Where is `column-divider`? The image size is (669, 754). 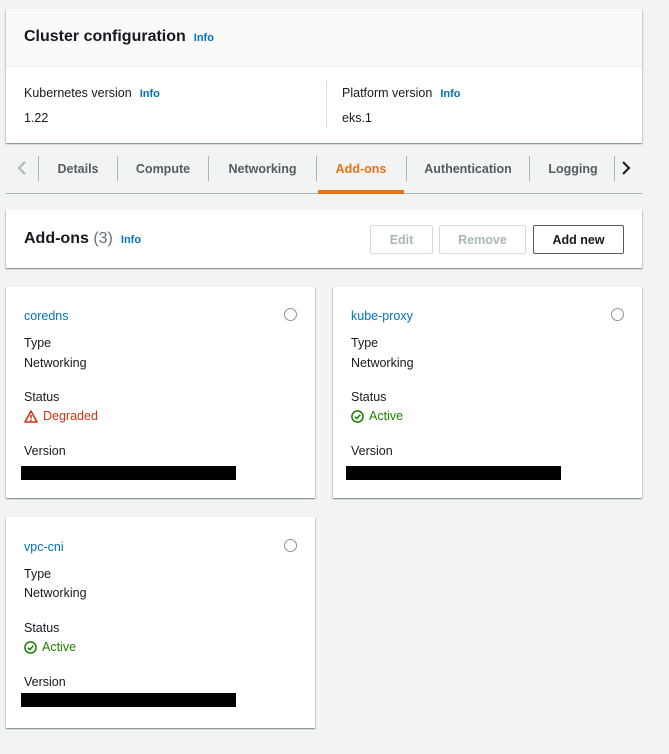
column-divider is located at coordinates (326, 104).